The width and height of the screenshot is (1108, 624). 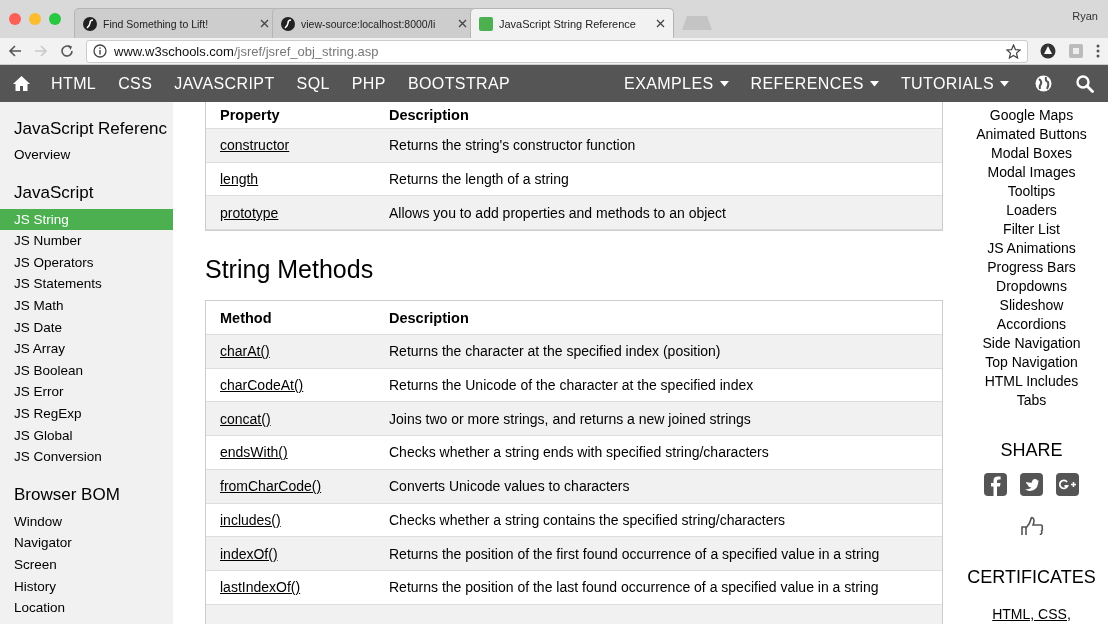 I want to click on profile-name: Ryan, so click(x=1085, y=16).